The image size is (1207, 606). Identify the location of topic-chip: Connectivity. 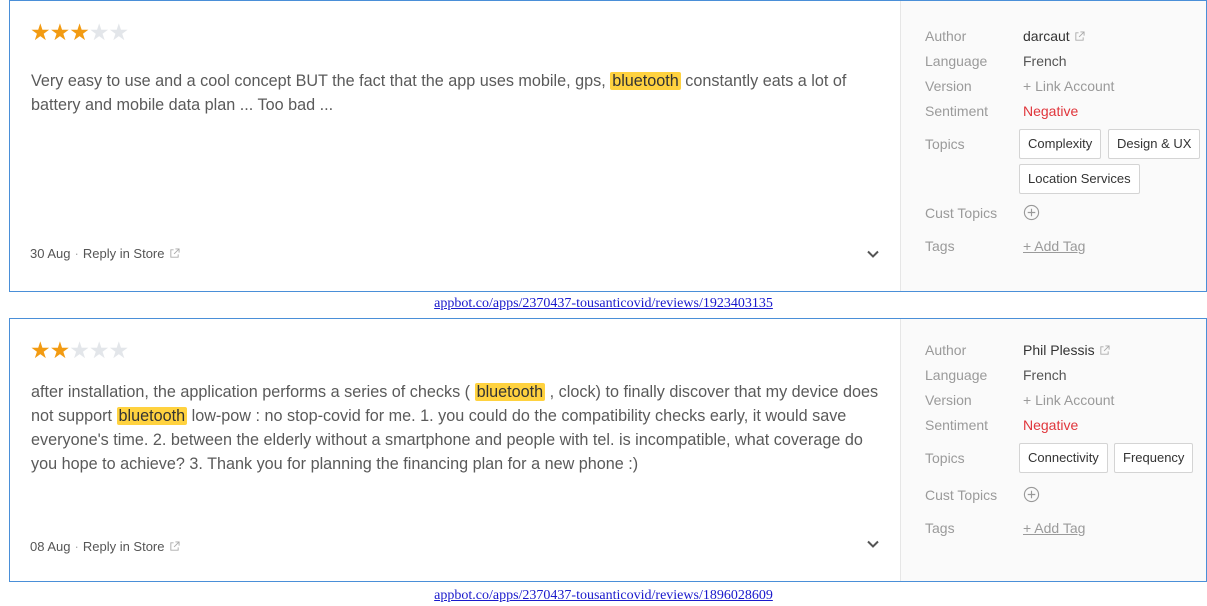
(1063, 458).